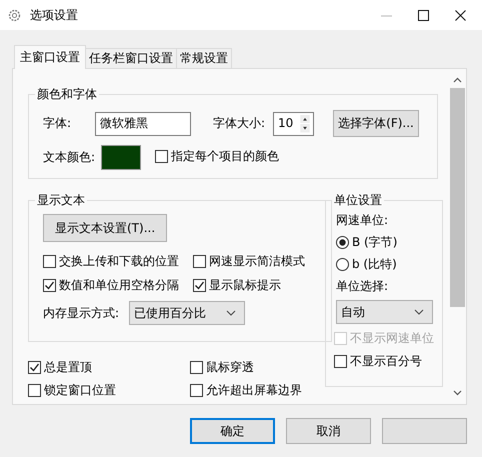  What do you see at coordinates (67, 94) in the screenshot?
I see `group-title: 颜色和字体` at bounding box center [67, 94].